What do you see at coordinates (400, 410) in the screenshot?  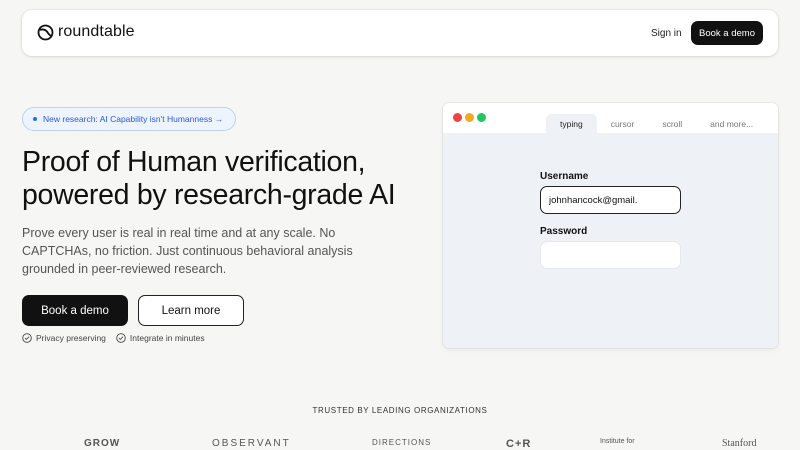 I see `trusted-heading: TRUSTED BY LEADING ORGANIZATIONS` at bounding box center [400, 410].